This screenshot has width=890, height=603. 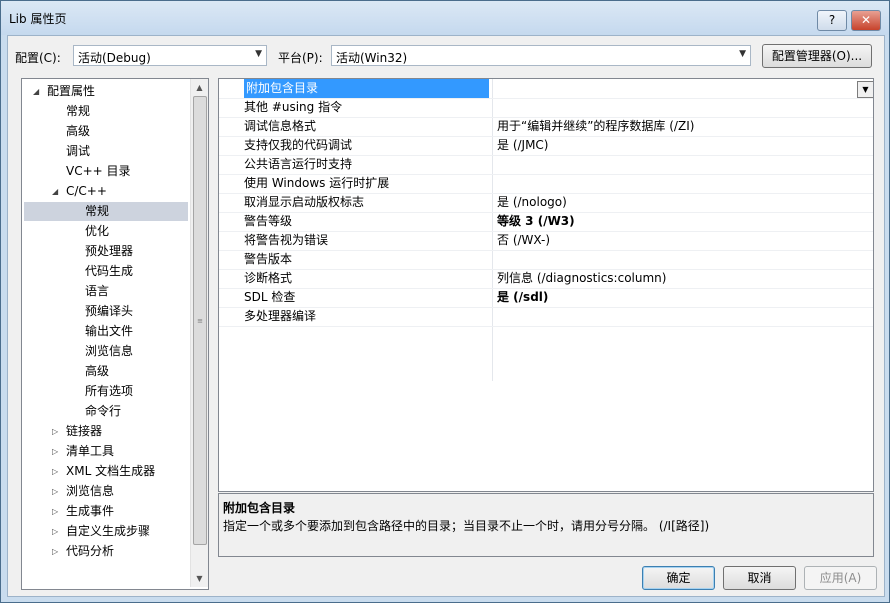 What do you see at coordinates (317, 183) in the screenshot?
I see `property-name: 使用 Windows 运行时扩展` at bounding box center [317, 183].